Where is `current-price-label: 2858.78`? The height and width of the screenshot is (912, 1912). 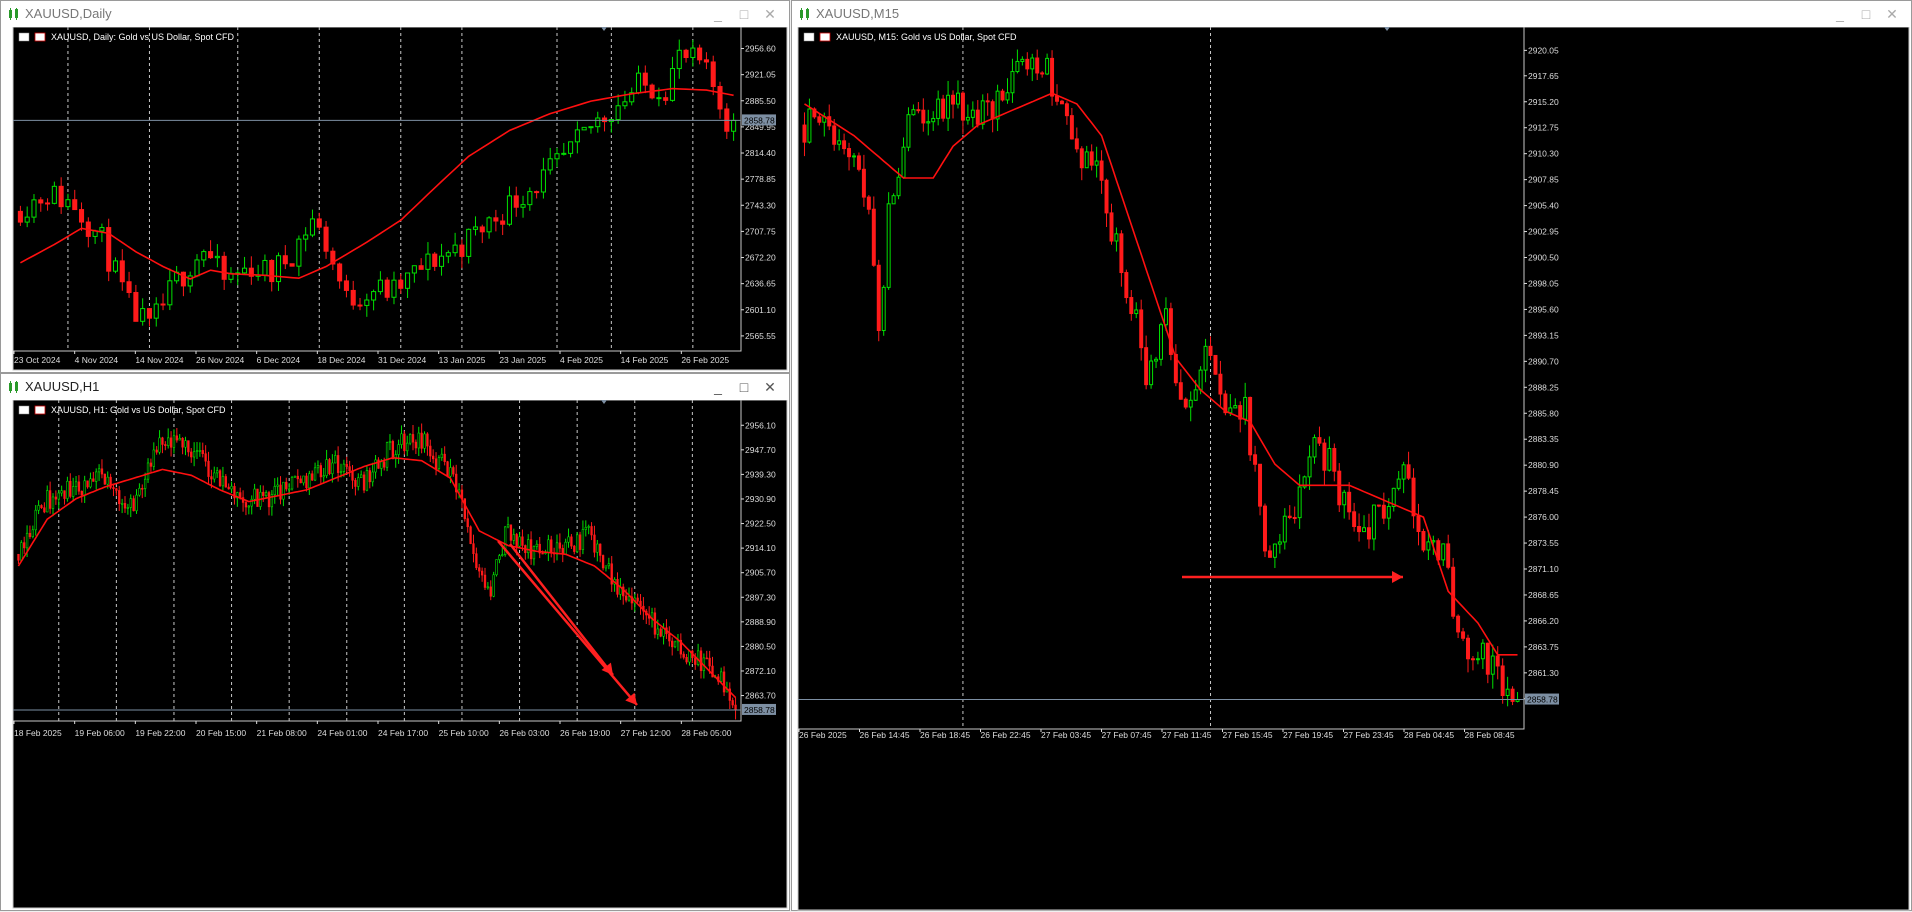 current-price-label: 2858.78 is located at coordinates (759, 710).